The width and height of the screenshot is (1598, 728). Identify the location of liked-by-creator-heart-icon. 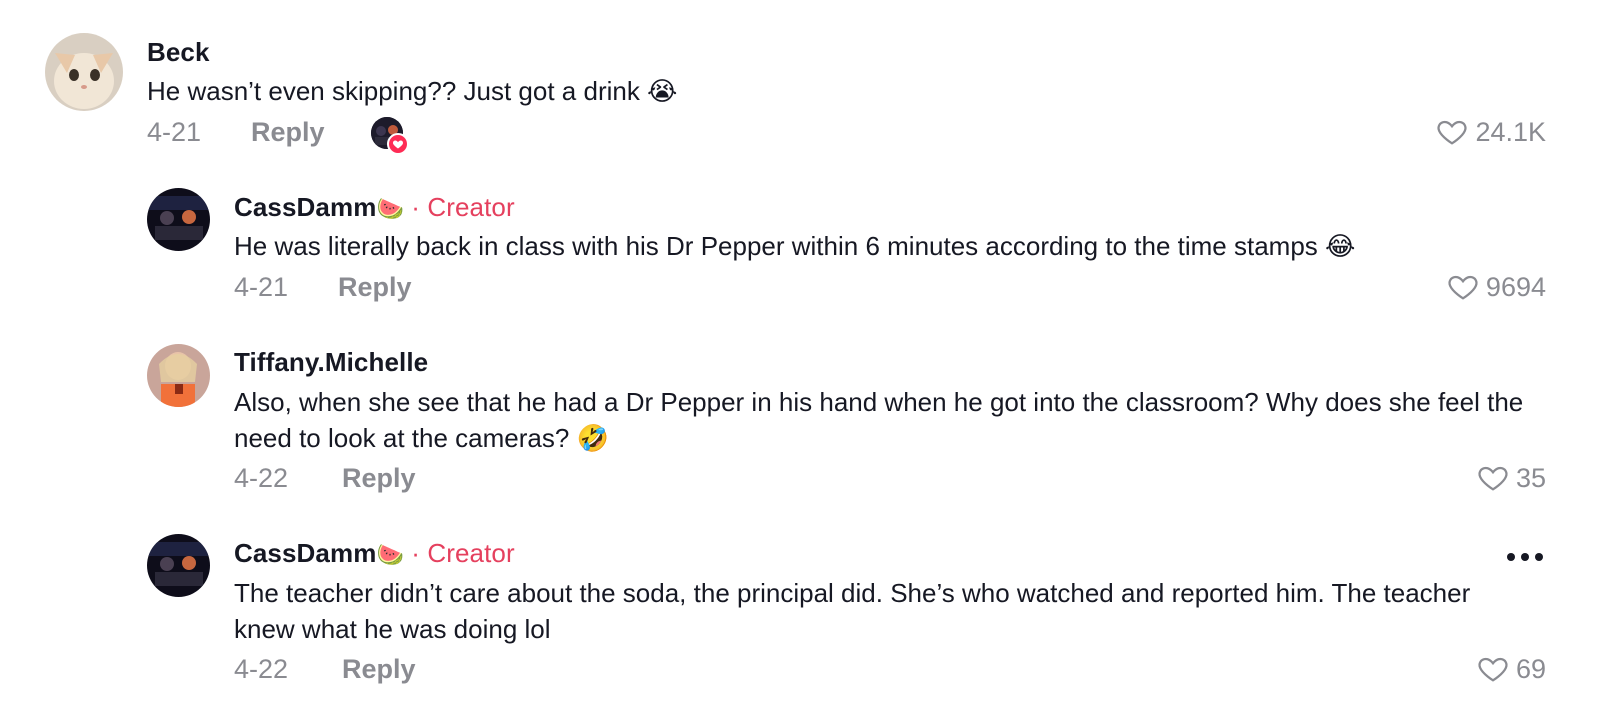
(398, 144).